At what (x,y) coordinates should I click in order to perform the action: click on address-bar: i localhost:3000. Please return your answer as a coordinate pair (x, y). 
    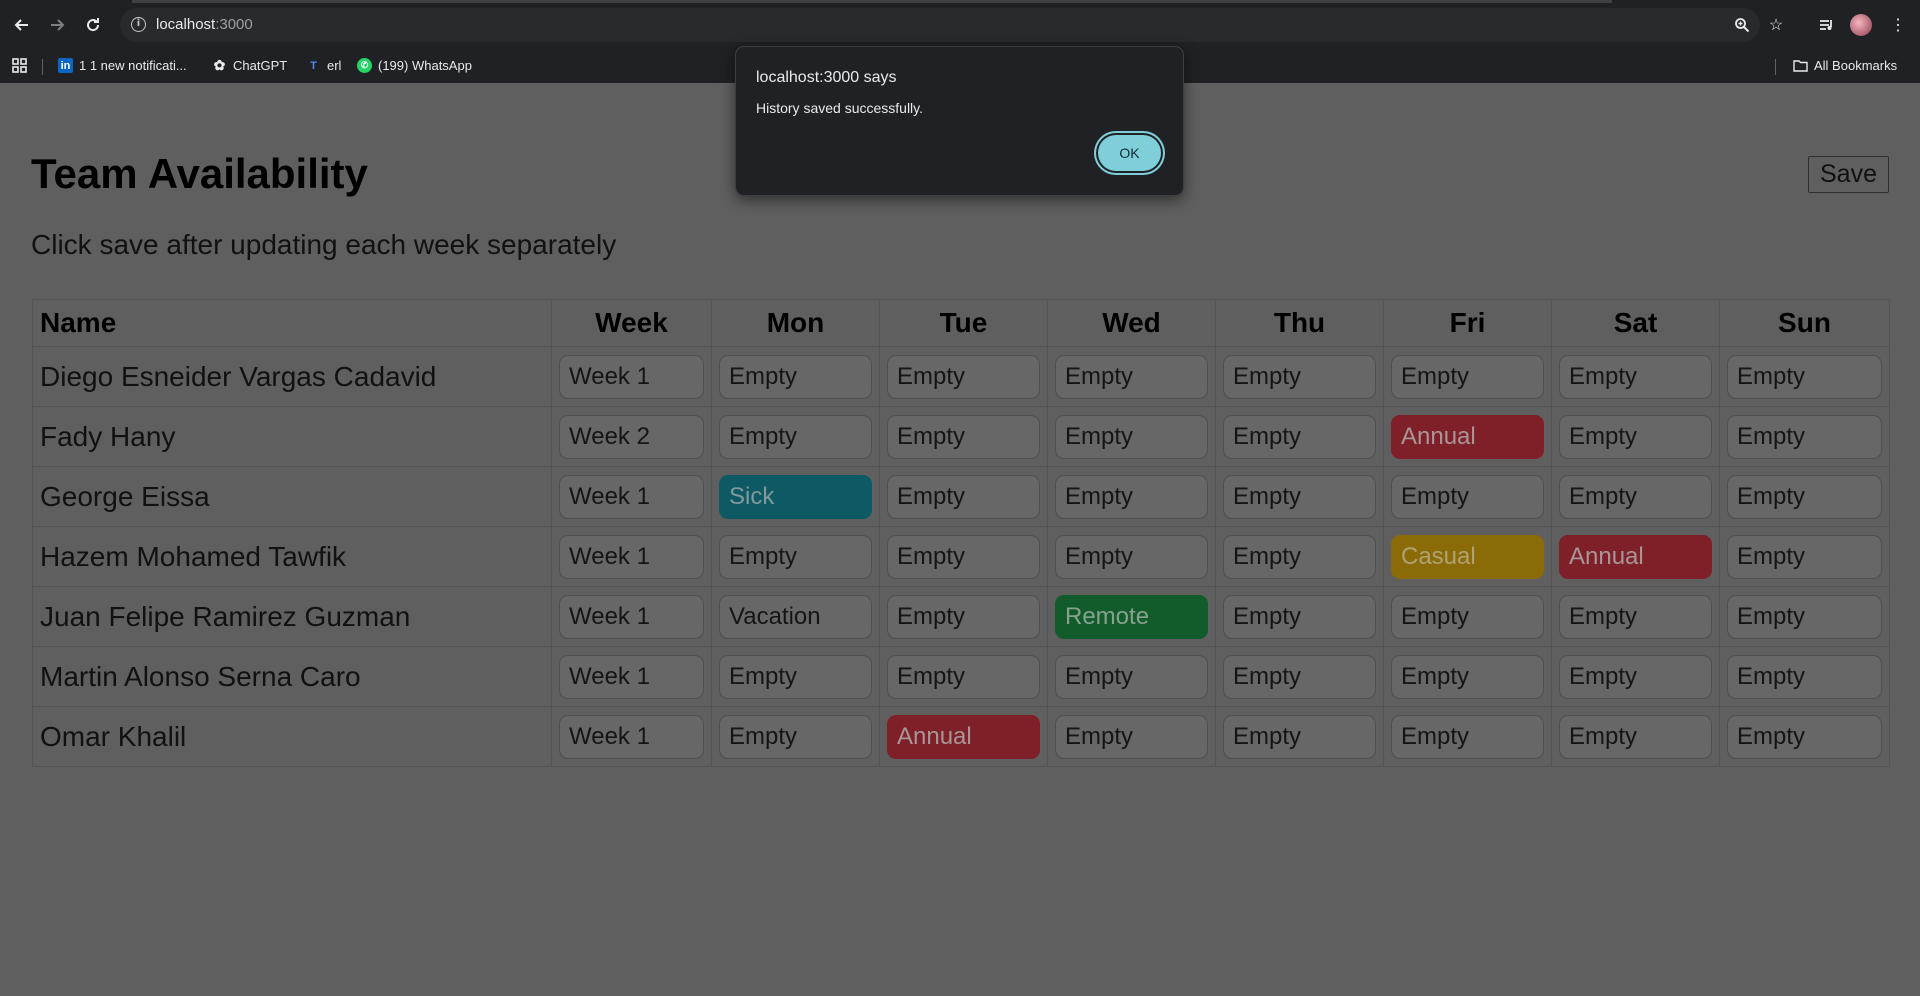
    Looking at the image, I should click on (940, 25).